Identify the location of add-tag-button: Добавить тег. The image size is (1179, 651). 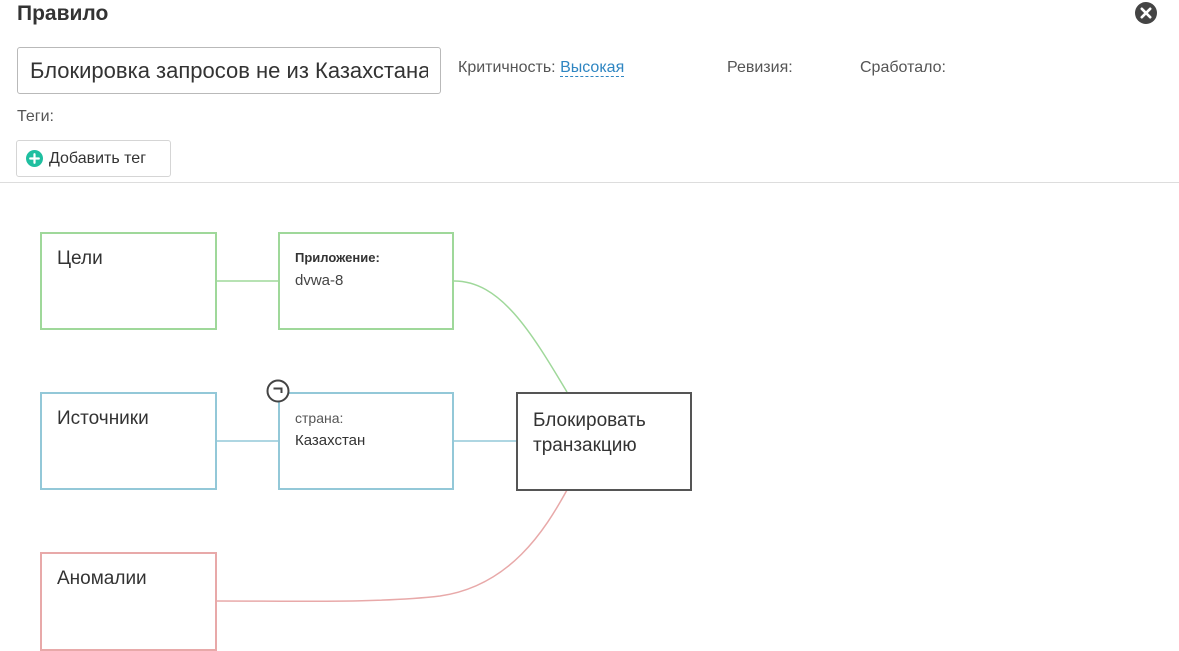
(93, 158).